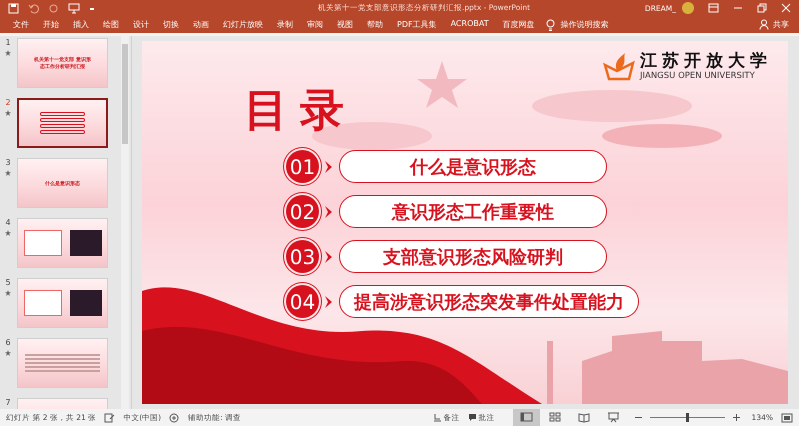 This screenshot has width=799, height=426. Describe the element at coordinates (8, 282) in the screenshot. I see `slide-number: 5` at that location.